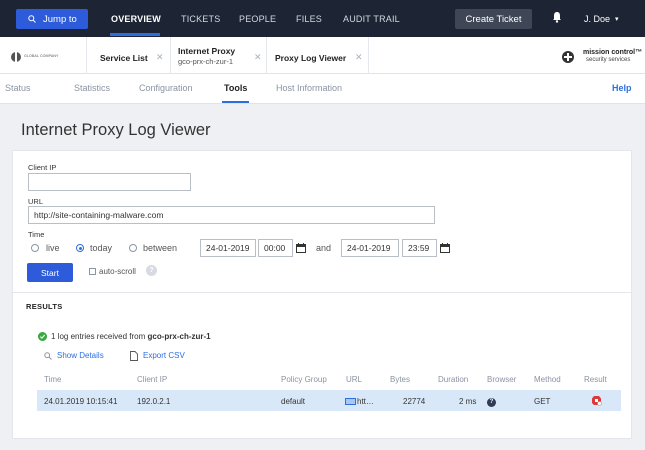 Image resolution: width=645 pixels, height=450 pixels. Describe the element at coordinates (99, 336) in the screenshot. I see `results-summary-text: 1 log entries received from` at that location.